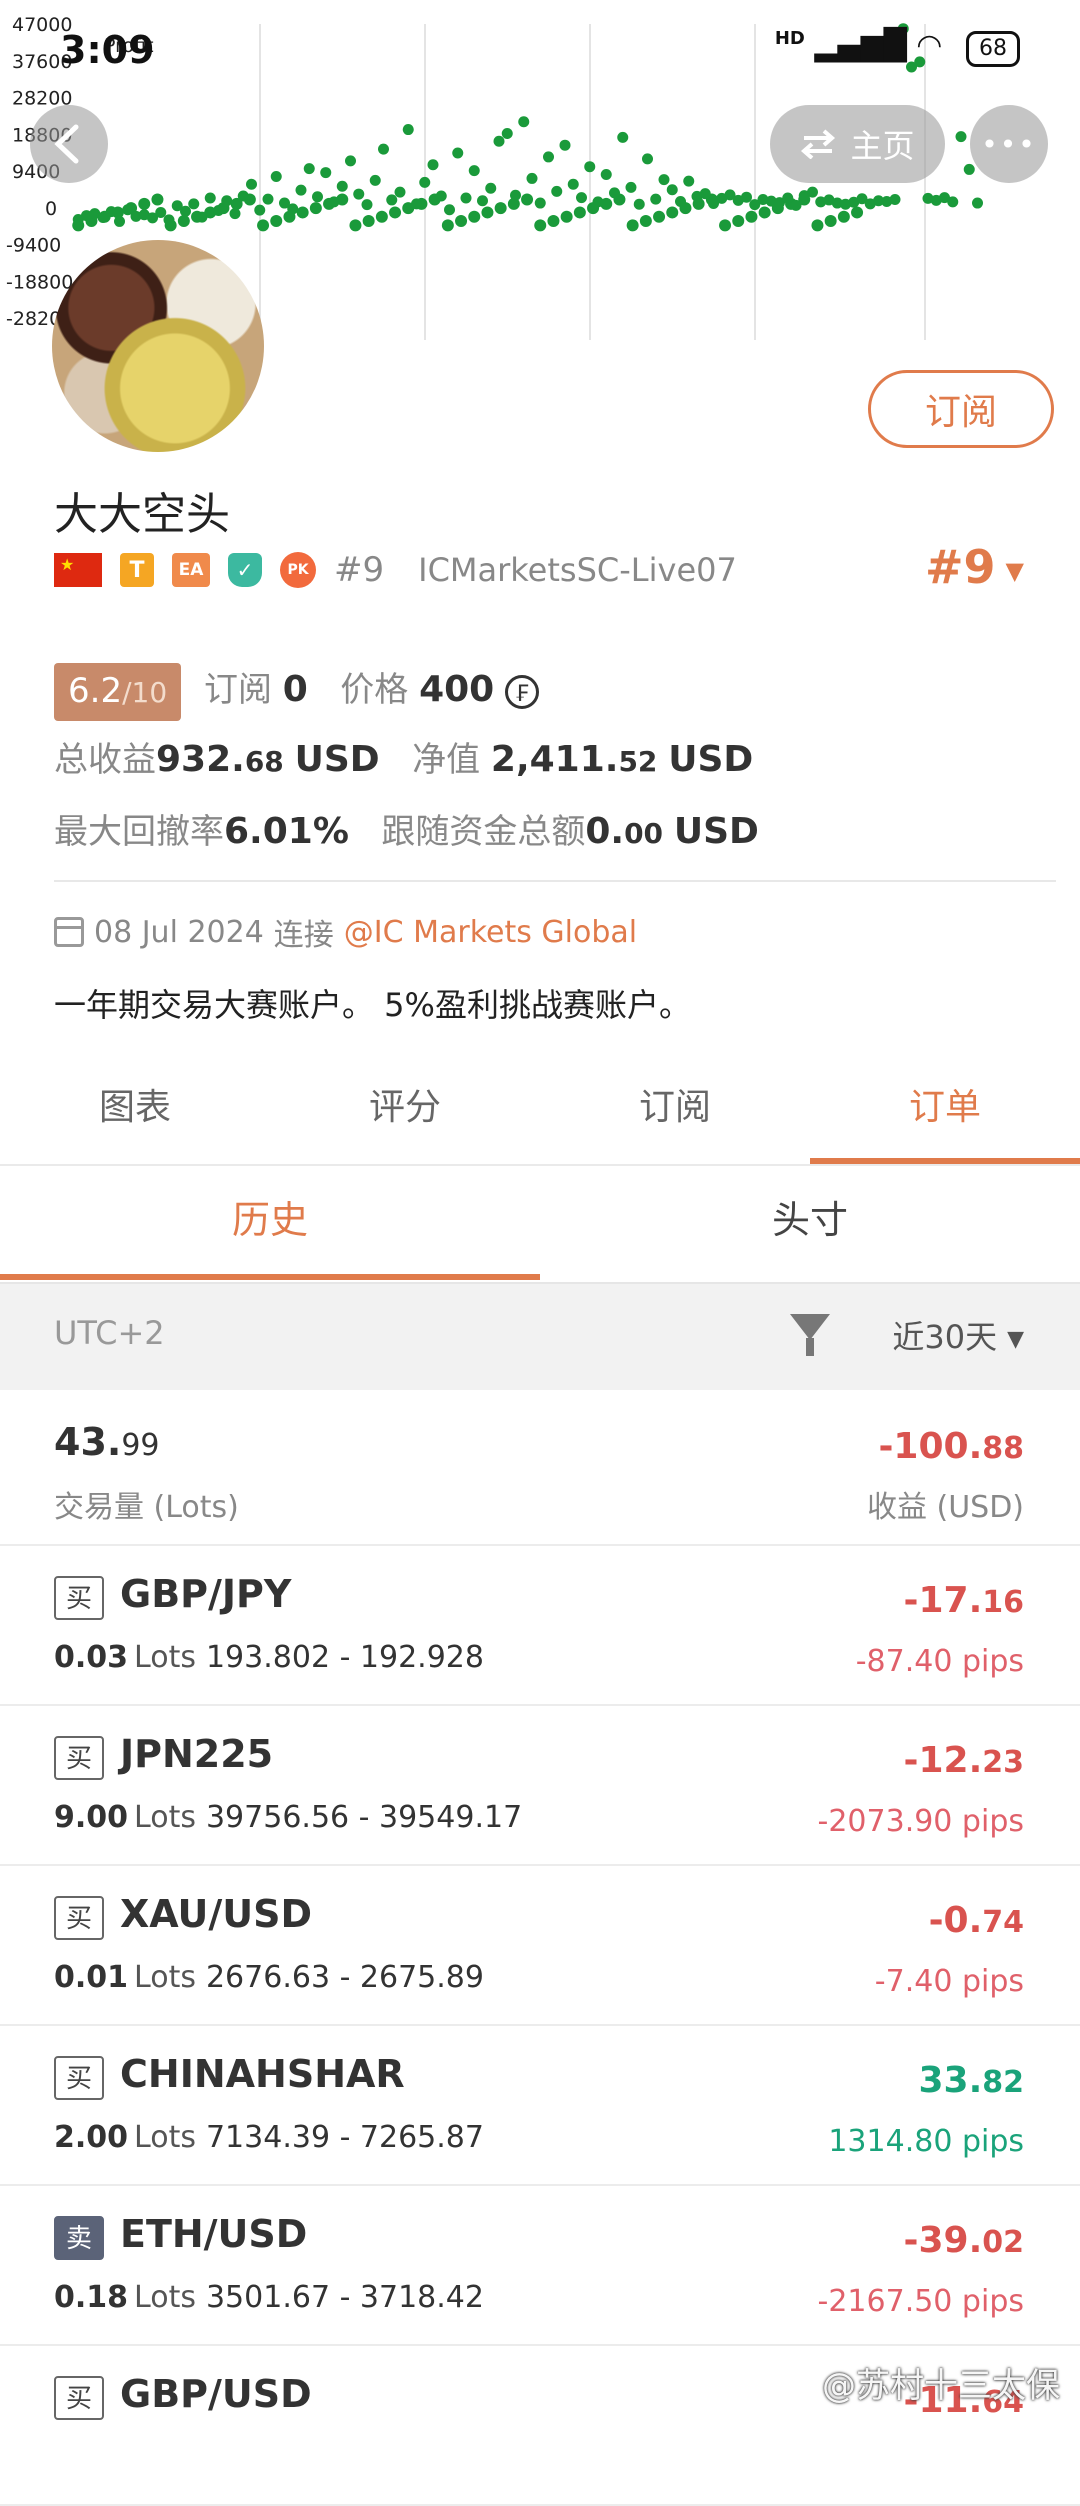 The width and height of the screenshot is (1080, 2506). What do you see at coordinates (857, 144) in the screenshot?
I see `home-button: 主页` at bounding box center [857, 144].